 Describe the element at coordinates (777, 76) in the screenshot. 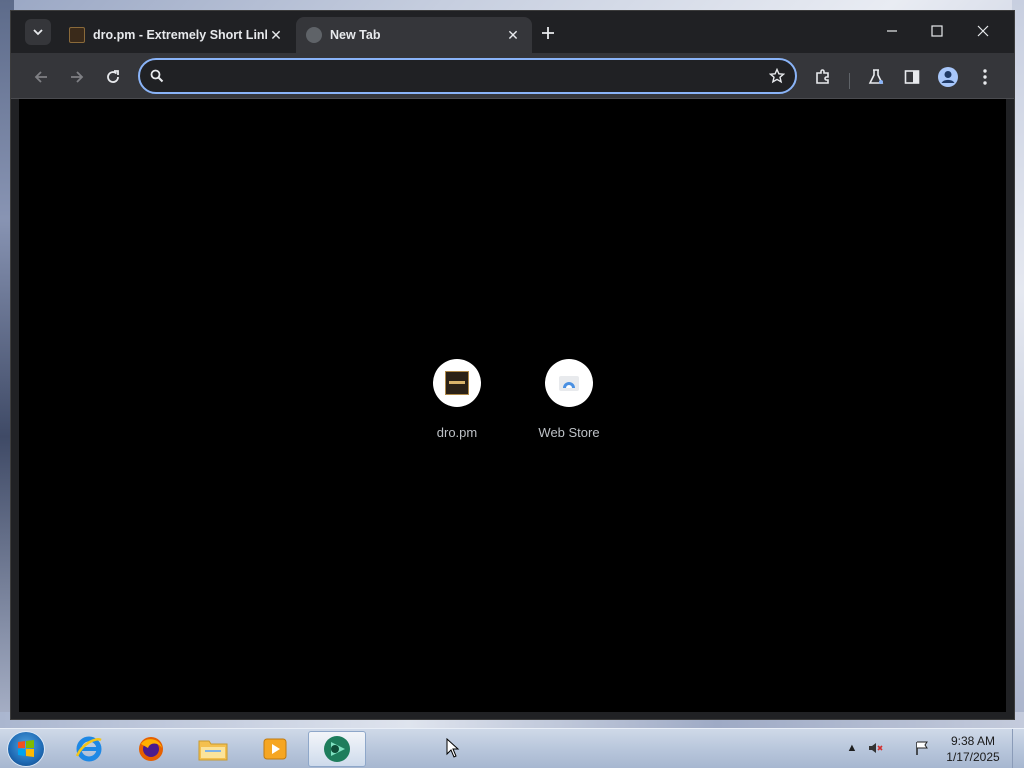

I see `bookmark-star-icon` at that location.